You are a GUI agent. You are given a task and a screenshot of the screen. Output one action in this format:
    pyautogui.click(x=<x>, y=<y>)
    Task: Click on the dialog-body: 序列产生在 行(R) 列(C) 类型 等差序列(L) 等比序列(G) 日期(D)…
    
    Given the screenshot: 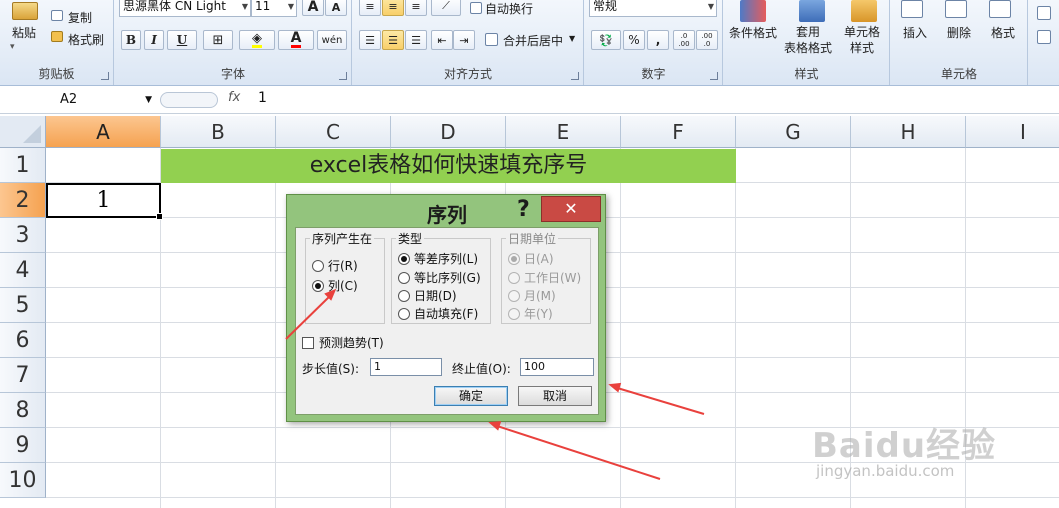 What is the action you would take?
    pyautogui.click(x=447, y=321)
    